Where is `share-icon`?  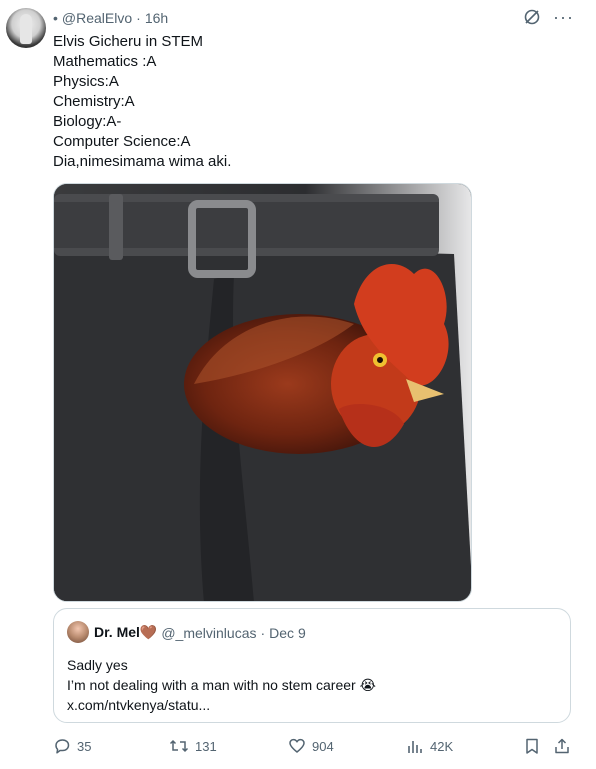
share-icon is located at coordinates (562, 746).